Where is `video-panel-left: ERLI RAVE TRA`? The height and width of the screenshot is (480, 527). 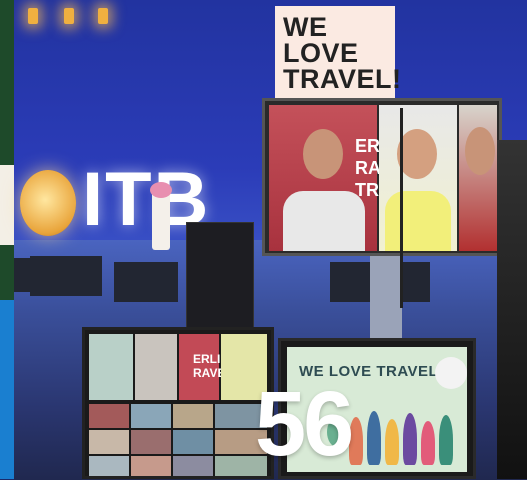 video-panel-left: ERLI RAVE TRA is located at coordinates (336, 178).